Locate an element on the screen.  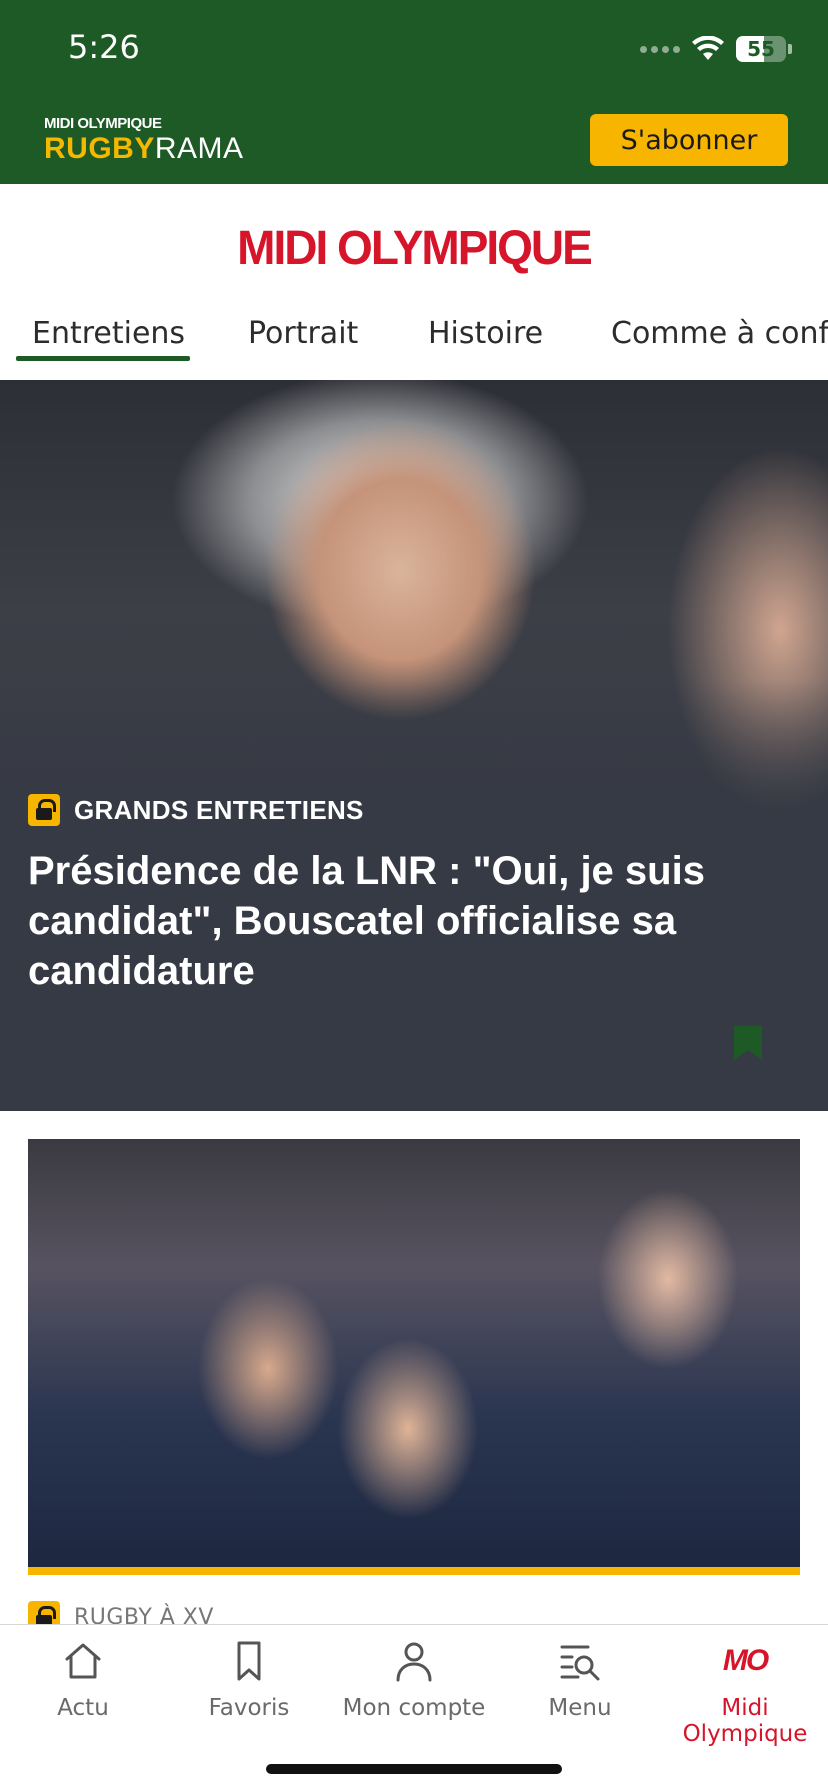
hero-category: GRANDS ENTRETIENS is located at coordinates (196, 810).